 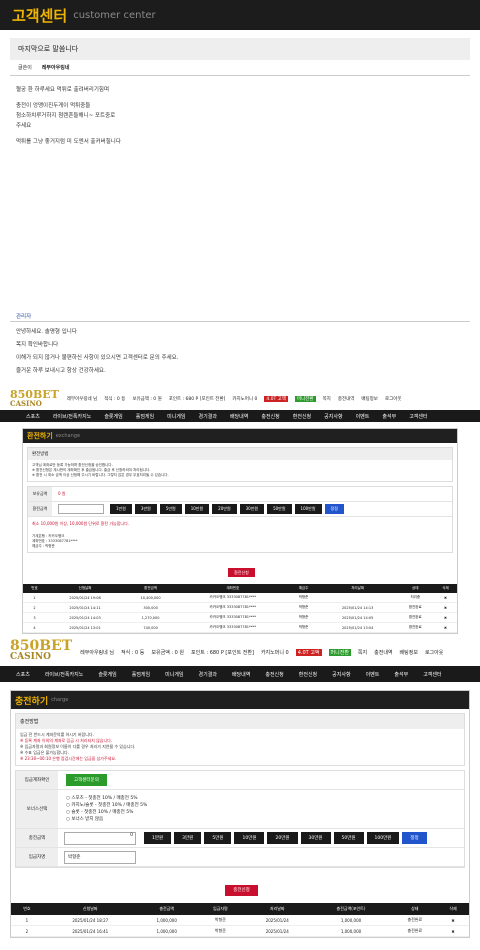 I want to click on col-header: 입금자명, so click(x=220, y=909).